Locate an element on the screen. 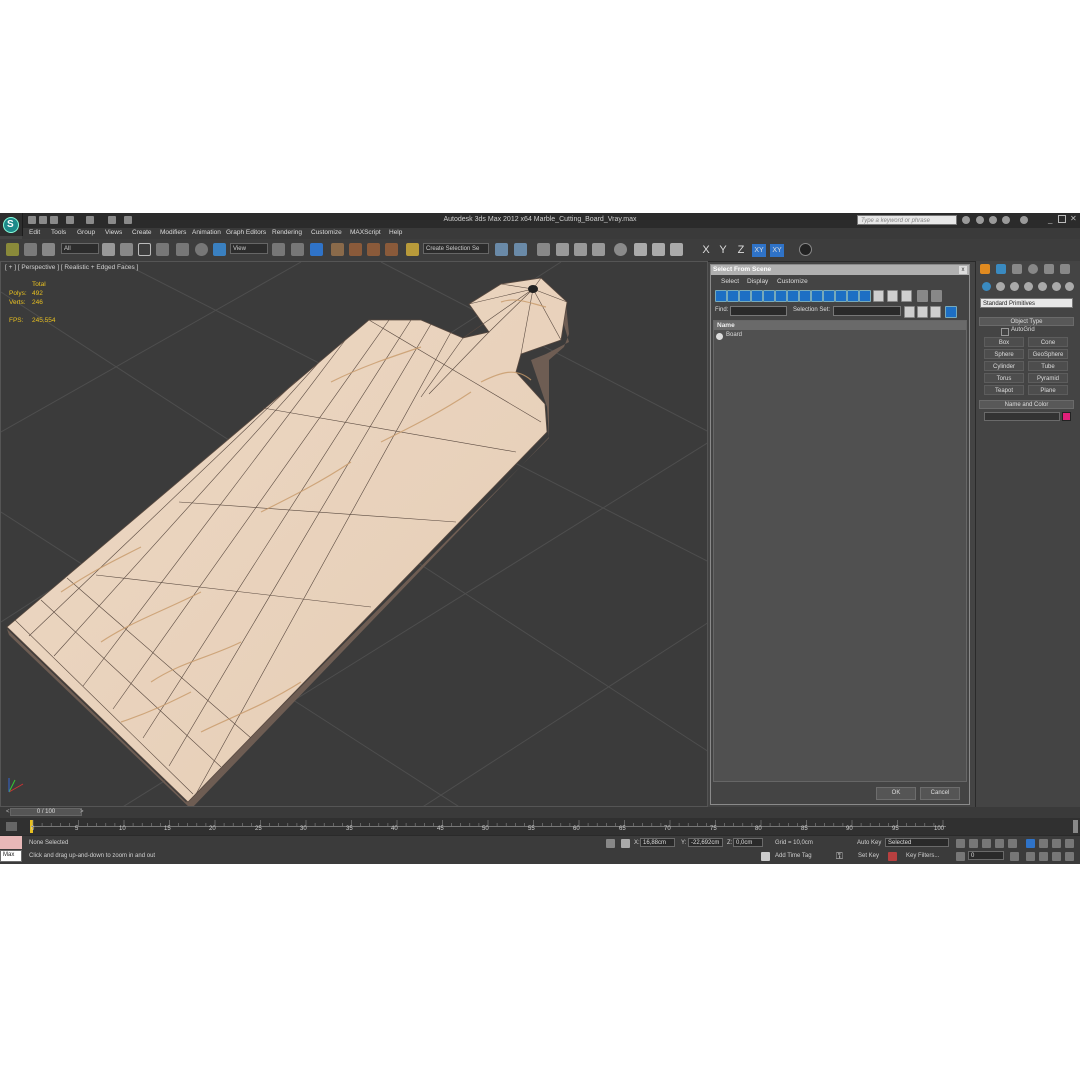  scene-object-list: Name Board is located at coordinates (840, 551).